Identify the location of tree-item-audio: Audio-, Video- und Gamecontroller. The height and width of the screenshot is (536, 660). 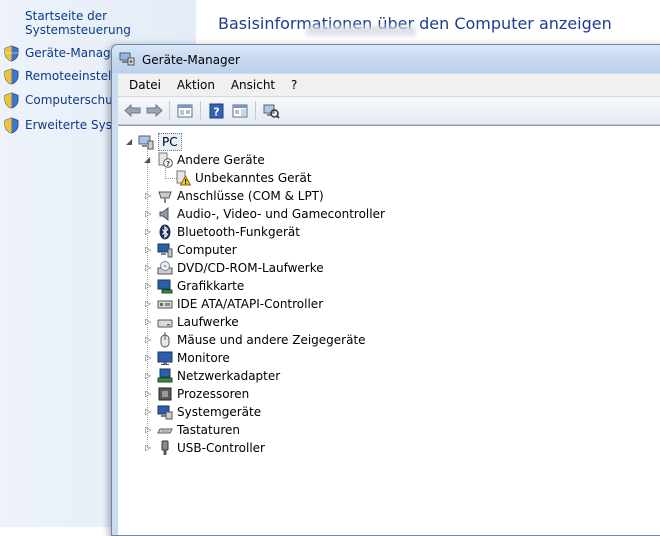
(271, 214).